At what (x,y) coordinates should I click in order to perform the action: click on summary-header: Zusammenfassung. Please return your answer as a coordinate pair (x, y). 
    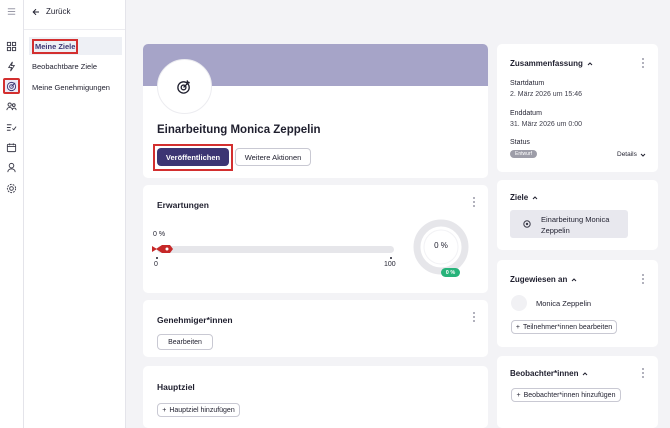
    Looking at the image, I should click on (551, 63).